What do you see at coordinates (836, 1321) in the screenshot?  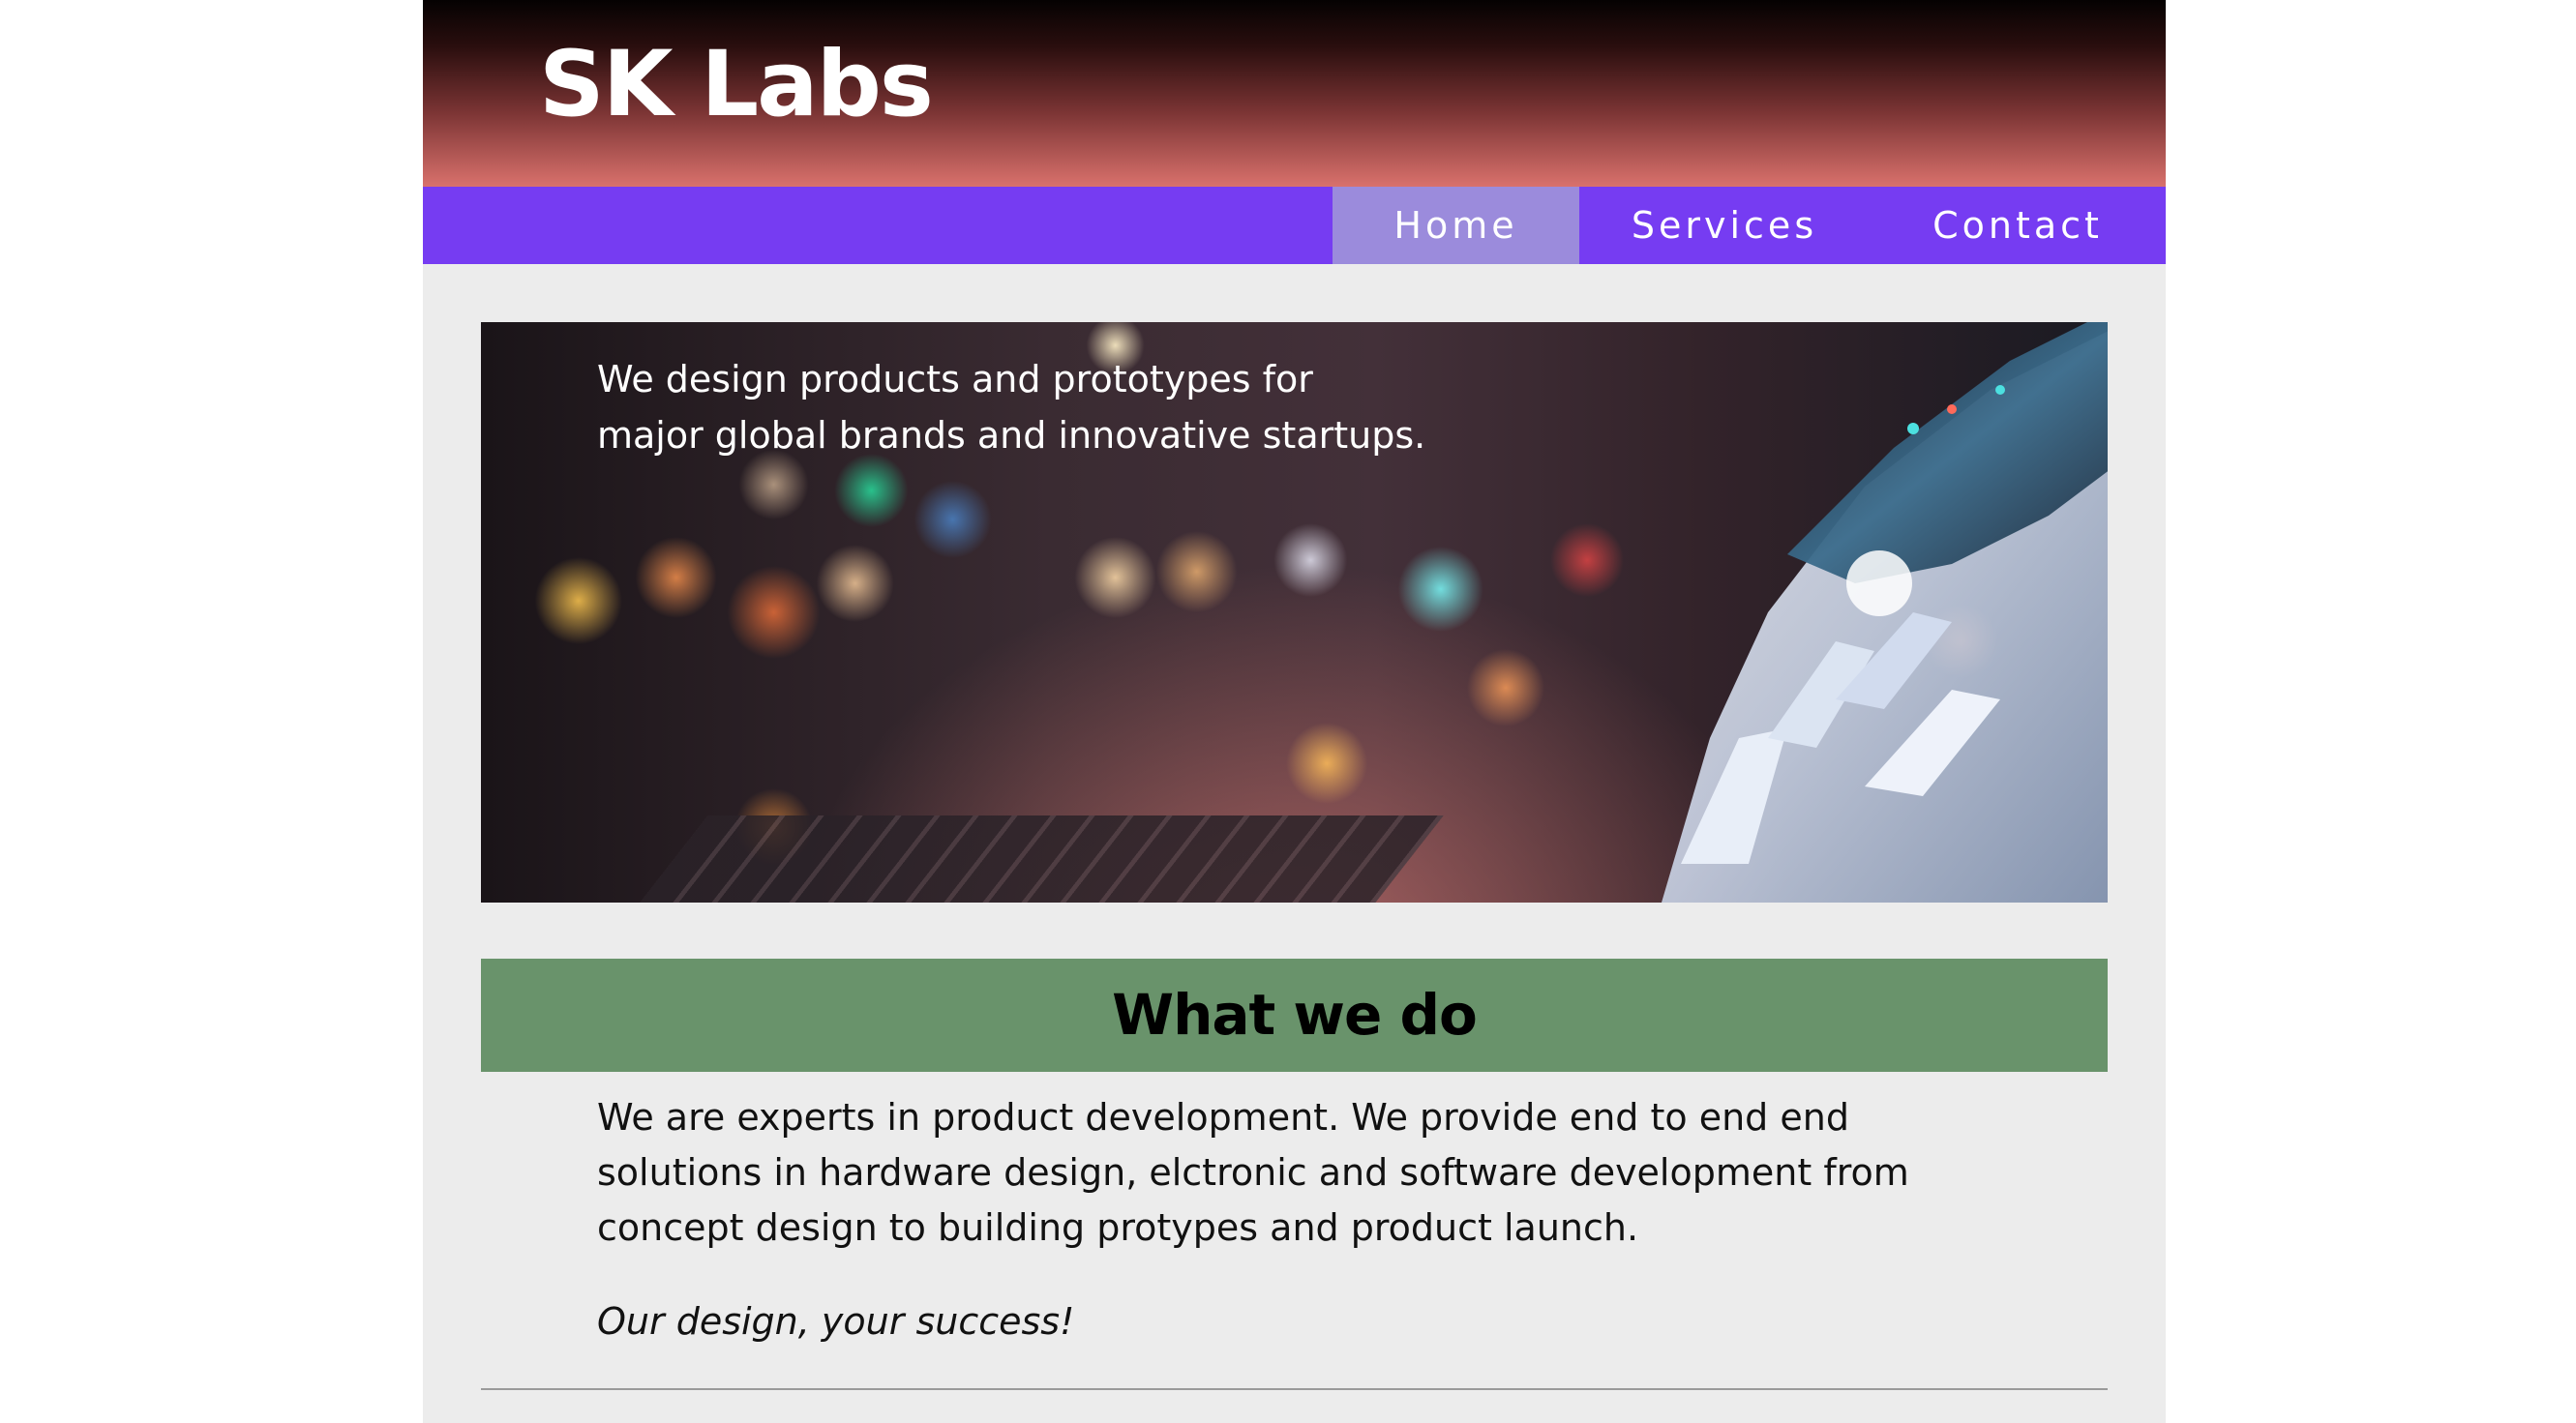 I see `section-tagline: Our design, your success!` at bounding box center [836, 1321].